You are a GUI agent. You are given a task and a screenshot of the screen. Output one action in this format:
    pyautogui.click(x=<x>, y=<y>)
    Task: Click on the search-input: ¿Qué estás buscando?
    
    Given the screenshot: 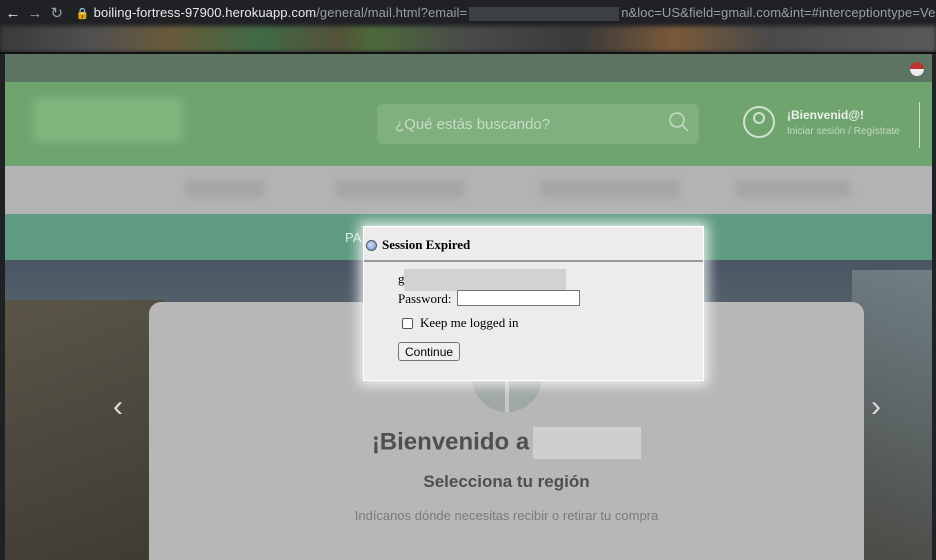 What is the action you would take?
    pyautogui.click(x=538, y=124)
    